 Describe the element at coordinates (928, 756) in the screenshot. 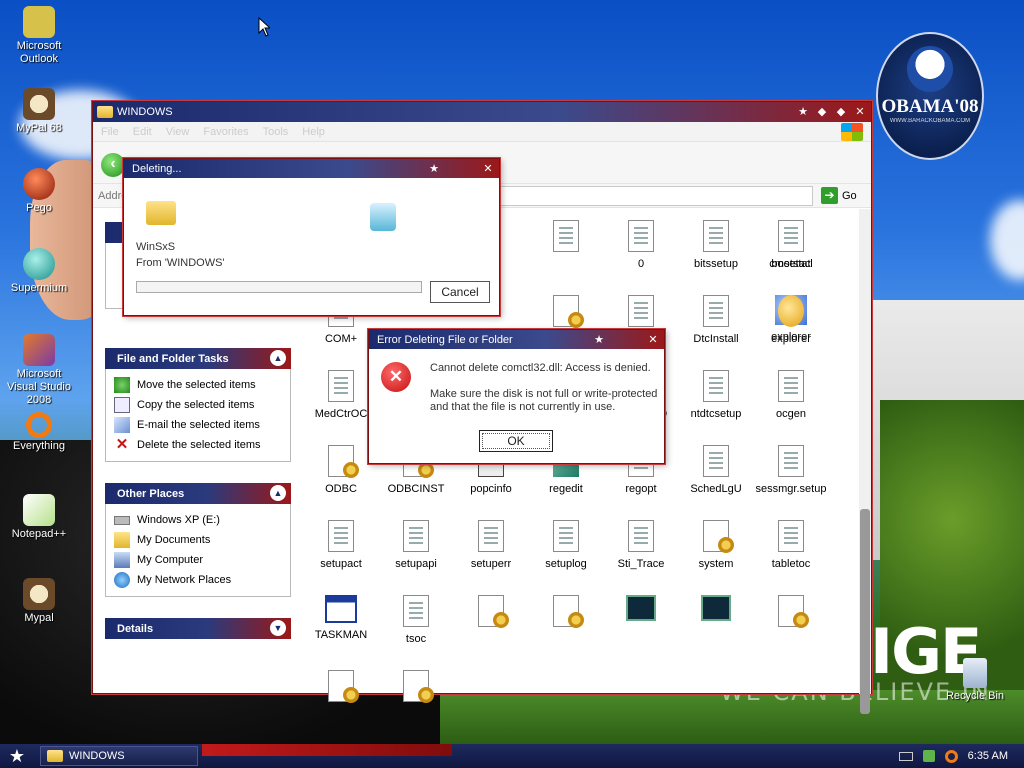

I see `safely-remove-icon` at that location.